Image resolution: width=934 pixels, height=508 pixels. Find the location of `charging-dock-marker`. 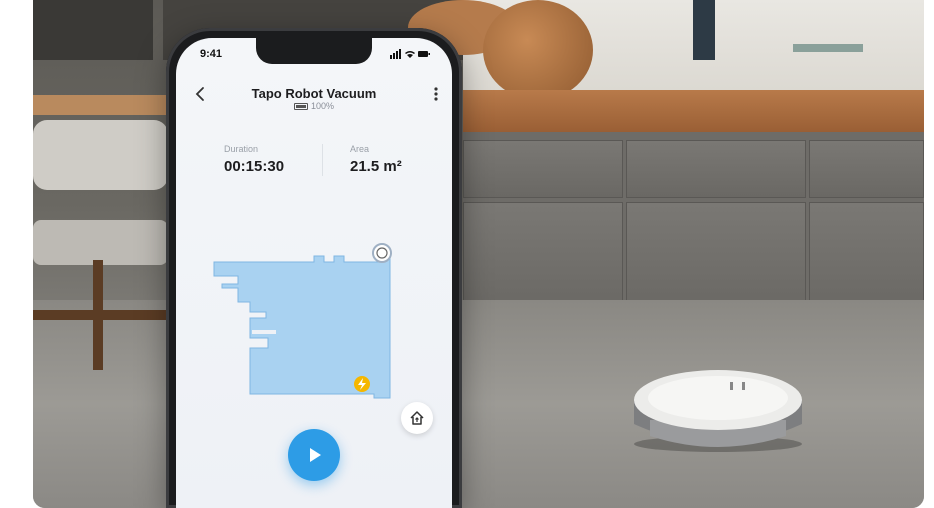

charging-dock-marker is located at coordinates (362, 384).